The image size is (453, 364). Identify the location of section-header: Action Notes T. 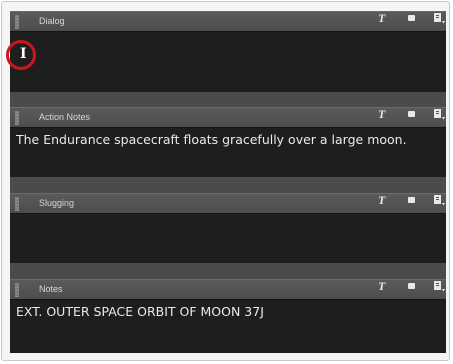
(228, 117).